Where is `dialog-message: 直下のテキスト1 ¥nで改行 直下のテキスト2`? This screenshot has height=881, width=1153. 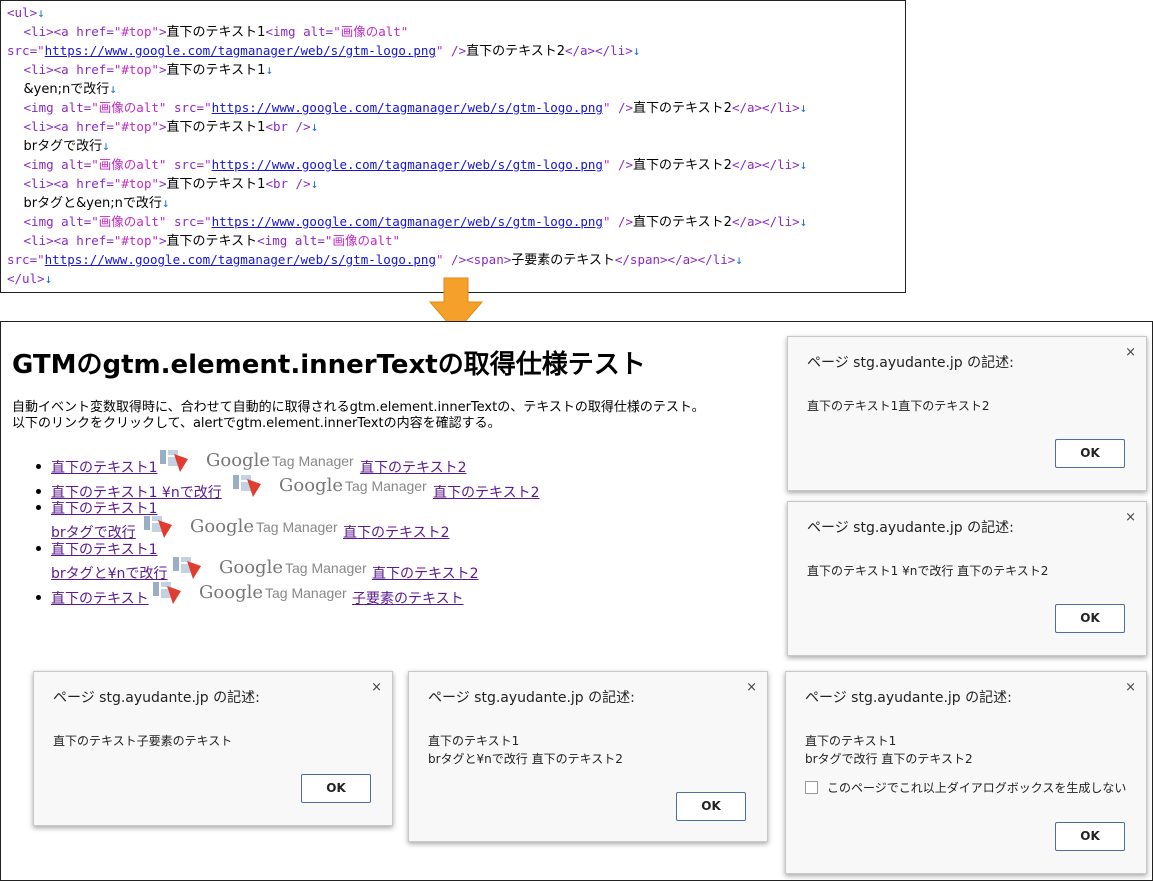 dialog-message: 直下のテキスト1 ¥nで改行 直下のテキスト2 is located at coordinates (927, 571).